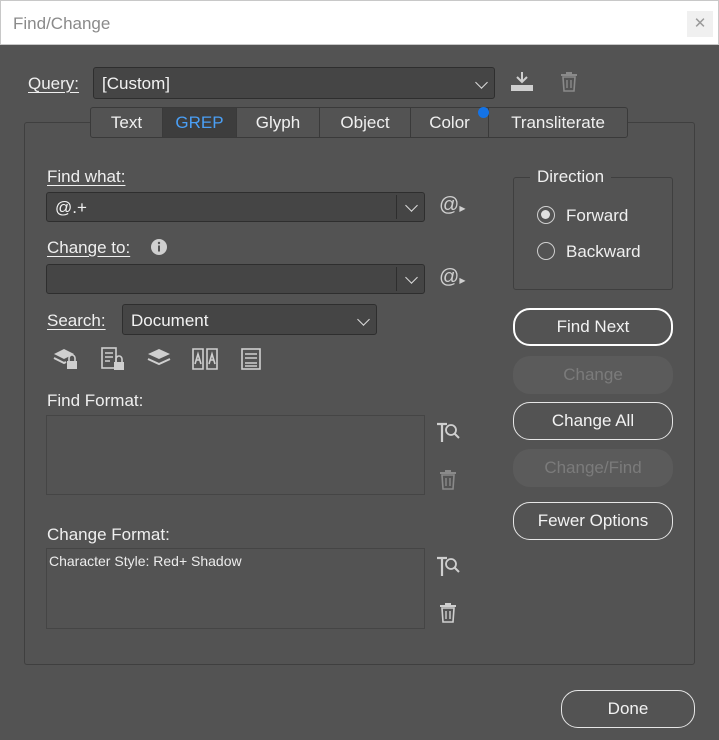 Image resolution: width=719 pixels, height=740 pixels. I want to click on find-what-value: @.+, so click(71, 207).